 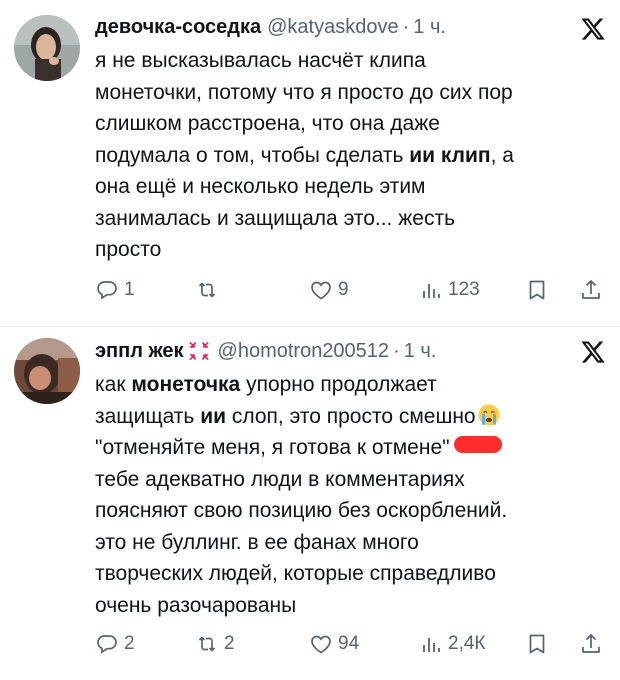 I want to click on like-button: 9, so click(x=329, y=290).